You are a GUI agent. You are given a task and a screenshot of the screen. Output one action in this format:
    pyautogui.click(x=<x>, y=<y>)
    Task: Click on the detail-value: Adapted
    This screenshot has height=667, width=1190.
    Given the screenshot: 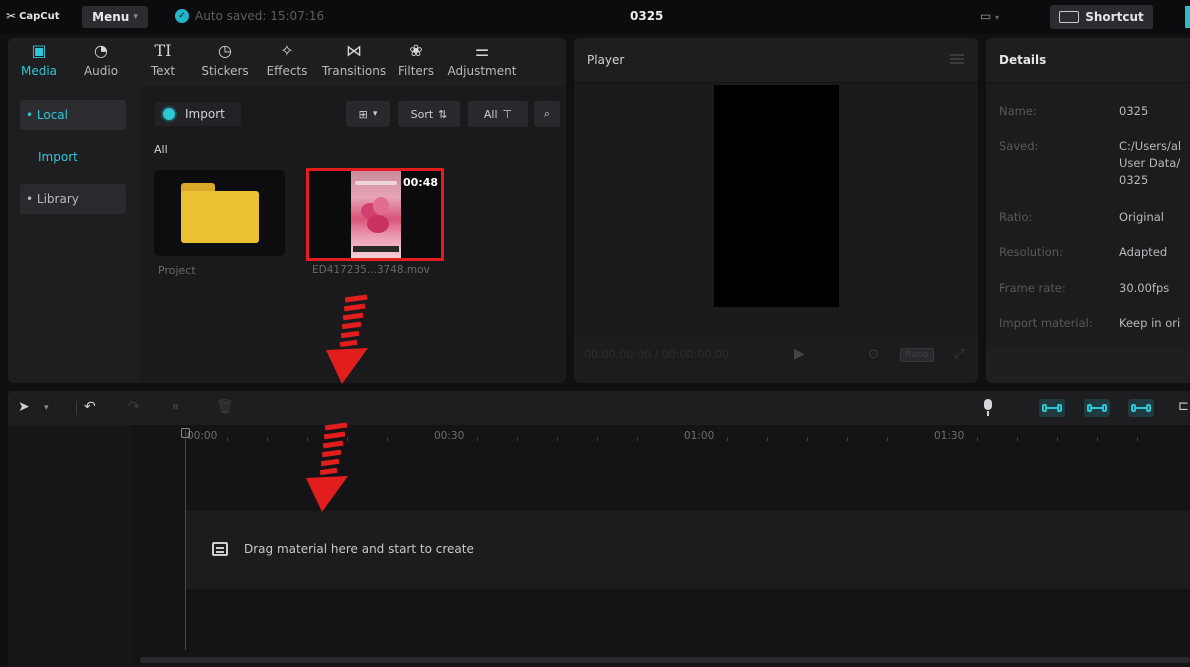 What is the action you would take?
    pyautogui.click(x=1143, y=252)
    